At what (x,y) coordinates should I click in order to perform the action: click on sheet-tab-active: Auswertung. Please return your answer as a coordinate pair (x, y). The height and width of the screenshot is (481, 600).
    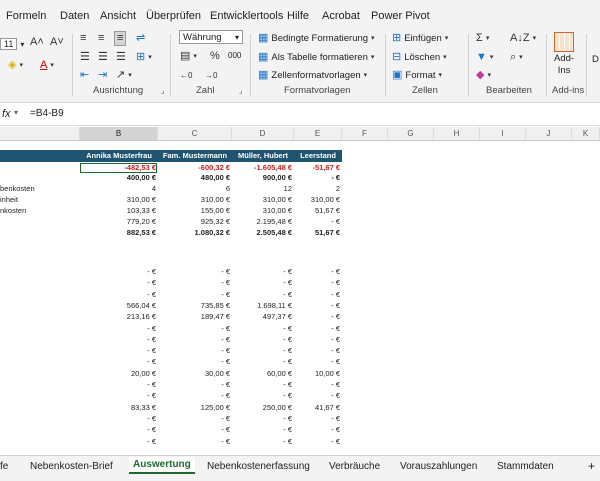
    Looking at the image, I should click on (162, 465).